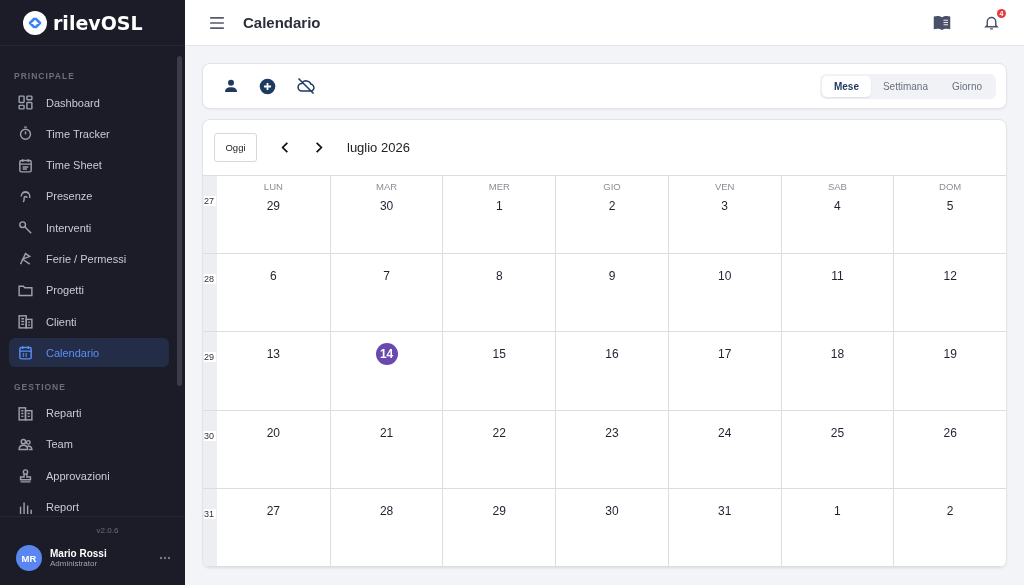 Image resolution: width=1024 pixels, height=585 pixels. What do you see at coordinates (89, 413) in the screenshot?
I see `nav-item: Reparti` at bounding box center [89, 413].